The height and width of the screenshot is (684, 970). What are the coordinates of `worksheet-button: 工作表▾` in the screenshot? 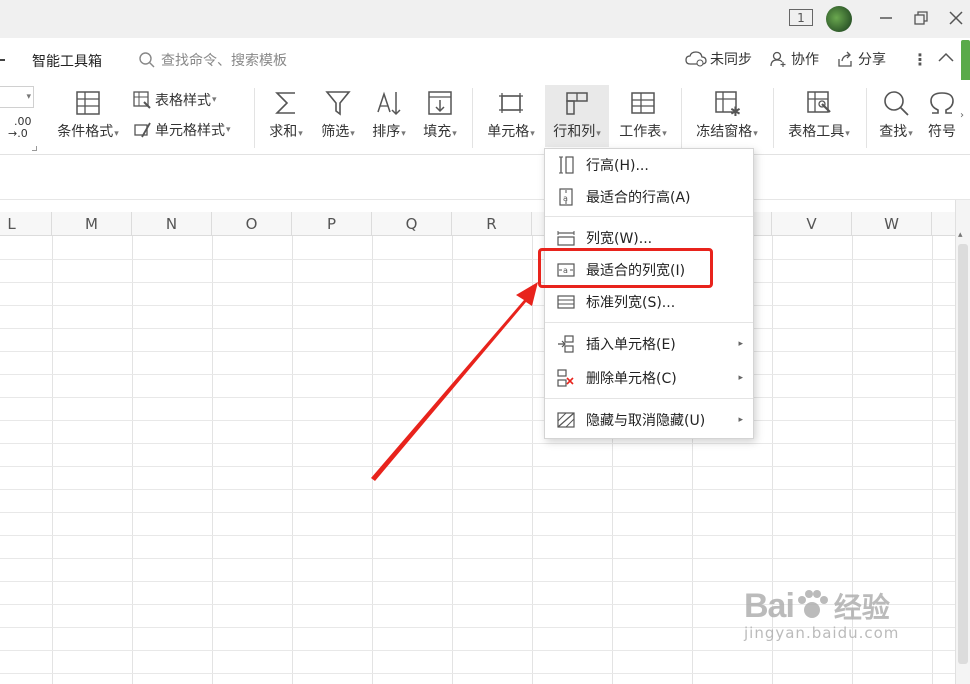 It's located at (643, 114).